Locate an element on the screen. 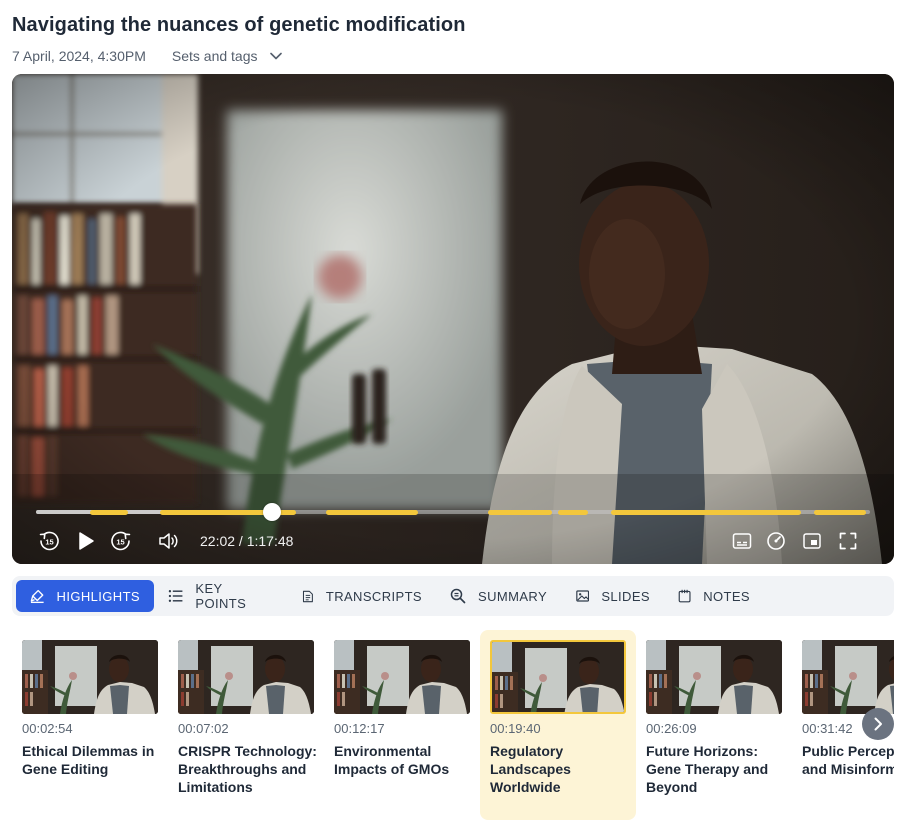  picture-in-picture-button is located at coordinates (812, 541).